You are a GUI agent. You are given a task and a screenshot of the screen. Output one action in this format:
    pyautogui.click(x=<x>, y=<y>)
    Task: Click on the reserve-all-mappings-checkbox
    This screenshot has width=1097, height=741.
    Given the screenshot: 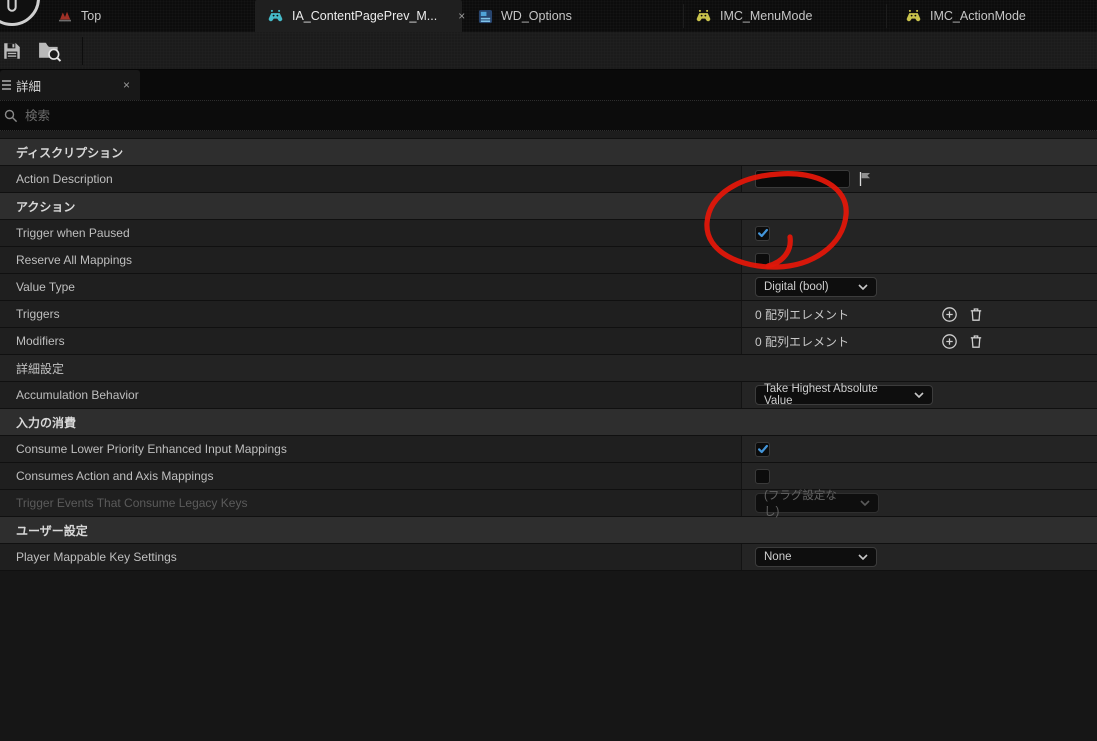 What is the action you would take?
    pyautogui.click(x=762, y=260)
    